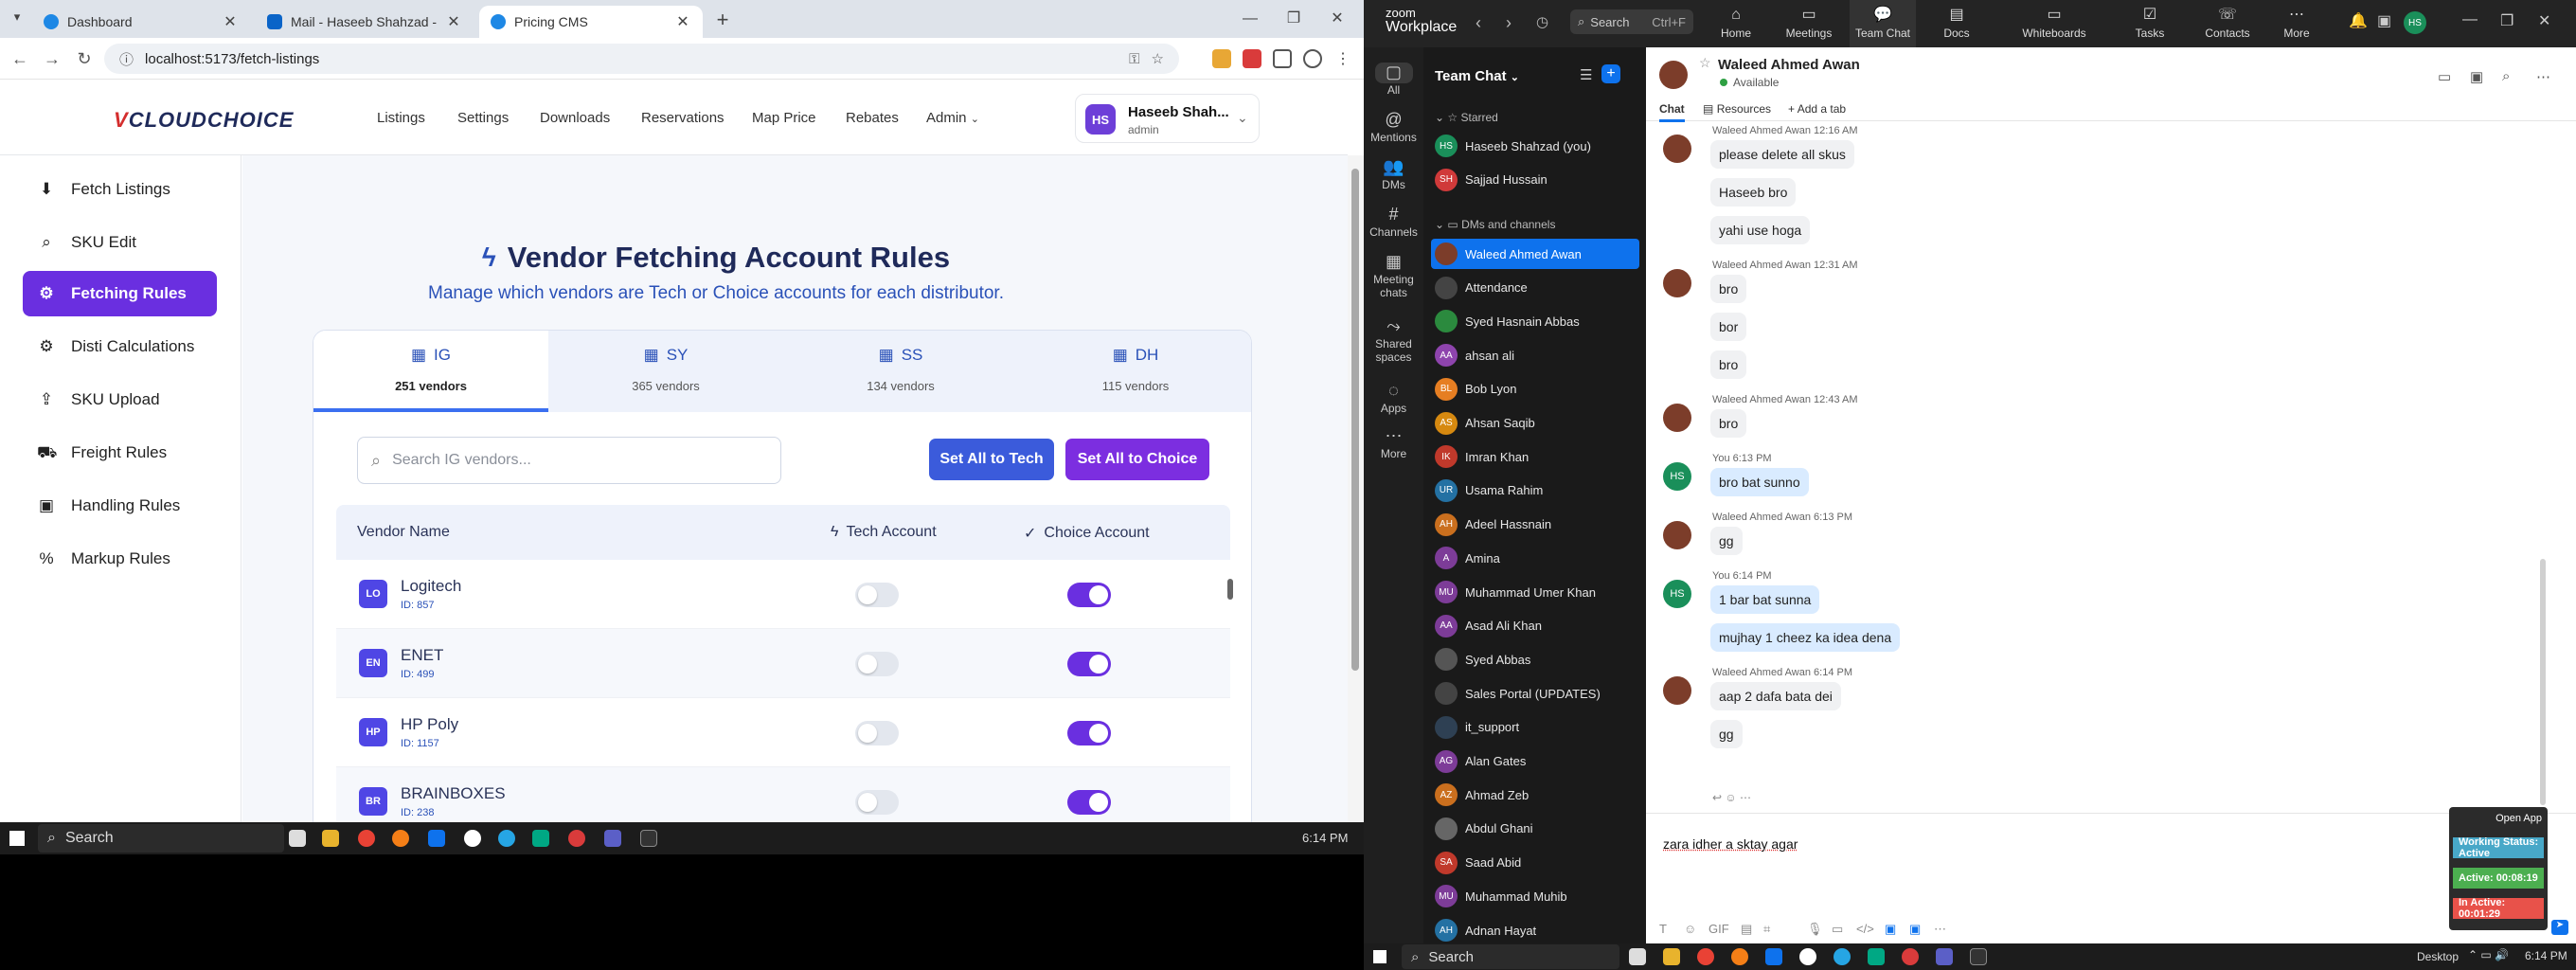 The height and width of the screenshot is (970, 2576). What do you see at coordinates (2498, 818) in the screenshot?
I see `open-app-link: Open App` at bounding box center [2498, 818].